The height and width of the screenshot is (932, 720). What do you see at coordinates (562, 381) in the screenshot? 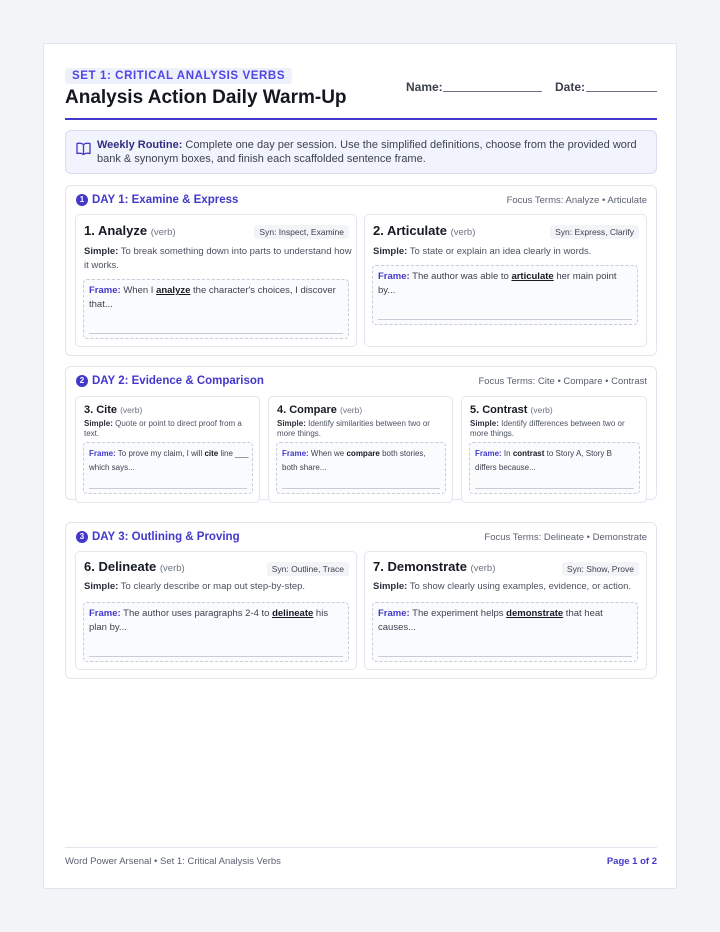
I see `focus-terms: Focus Terms: Cite • Compare • Contrast` at bounding box center [562, 381].